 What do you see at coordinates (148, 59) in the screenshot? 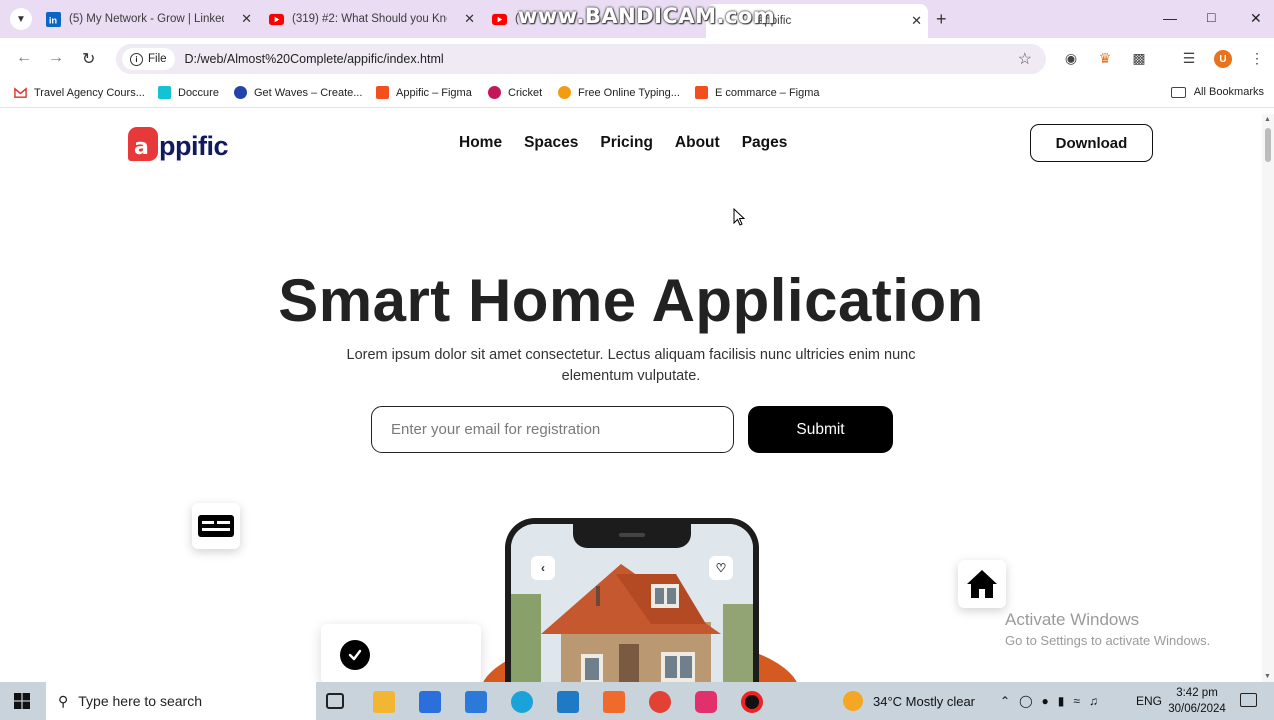
I see `site-info-chip: i File` at bounding box center [148, 59].